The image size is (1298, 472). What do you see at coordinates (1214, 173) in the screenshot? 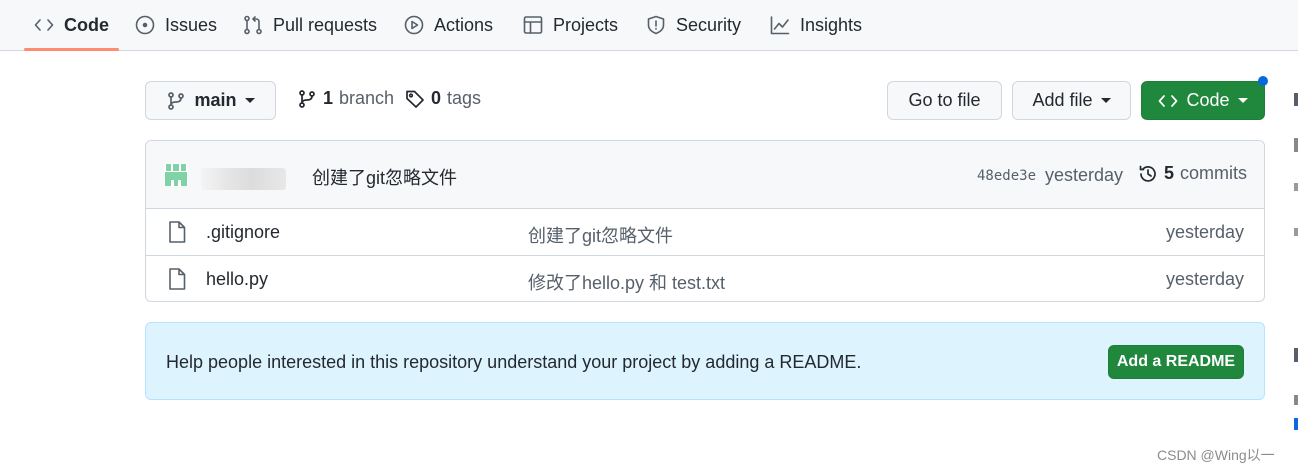
I see `commit-word: commits` at bounding box center [1214, 173].